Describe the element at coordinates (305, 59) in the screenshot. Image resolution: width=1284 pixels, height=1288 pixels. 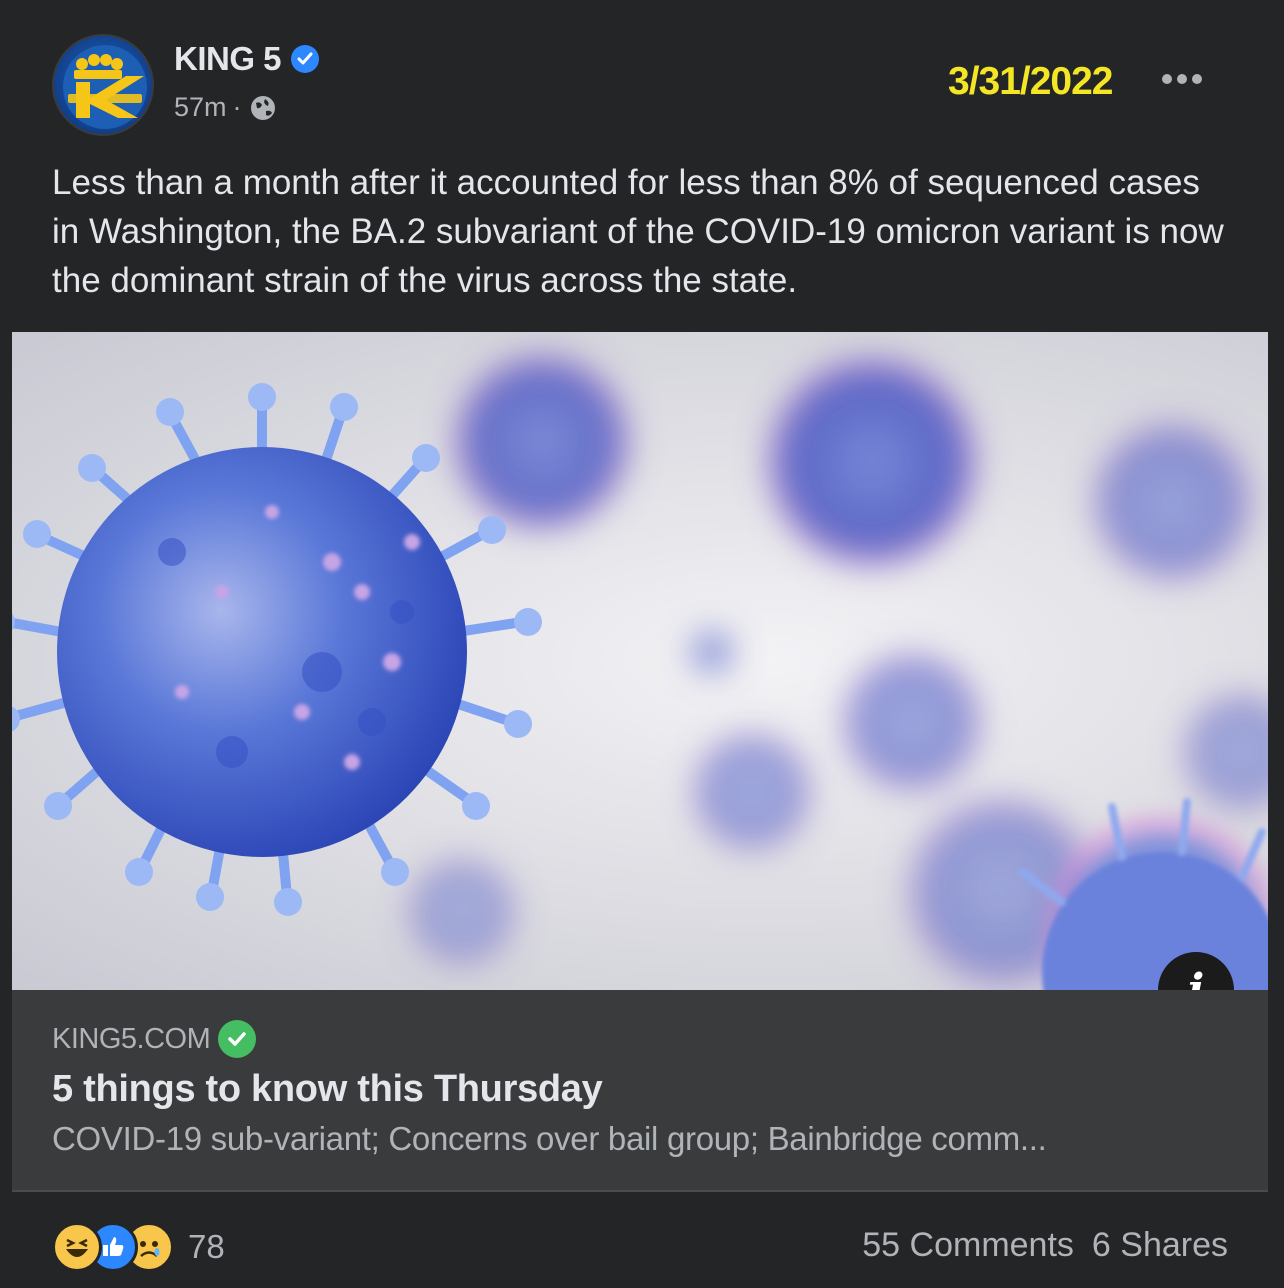
I see `verified-badge-icon` at that location.